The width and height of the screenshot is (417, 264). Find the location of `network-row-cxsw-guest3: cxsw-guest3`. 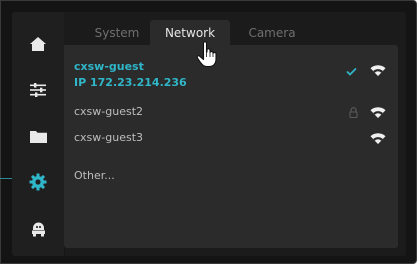

network-row-cxsw-guest3: cxsw-guest3 is located at coordinates (231, 139).